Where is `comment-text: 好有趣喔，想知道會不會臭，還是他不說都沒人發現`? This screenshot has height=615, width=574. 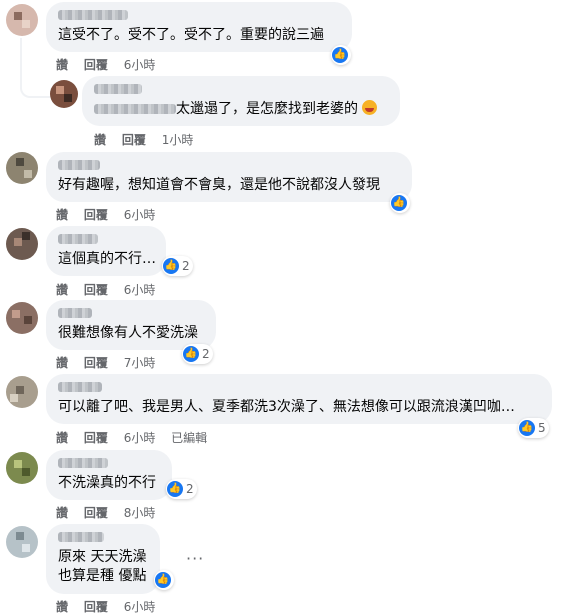 comment-text: 好有趣喔，想知道會不會臭，還是他不說都沒人發現 is located at coordinates (219, 185).